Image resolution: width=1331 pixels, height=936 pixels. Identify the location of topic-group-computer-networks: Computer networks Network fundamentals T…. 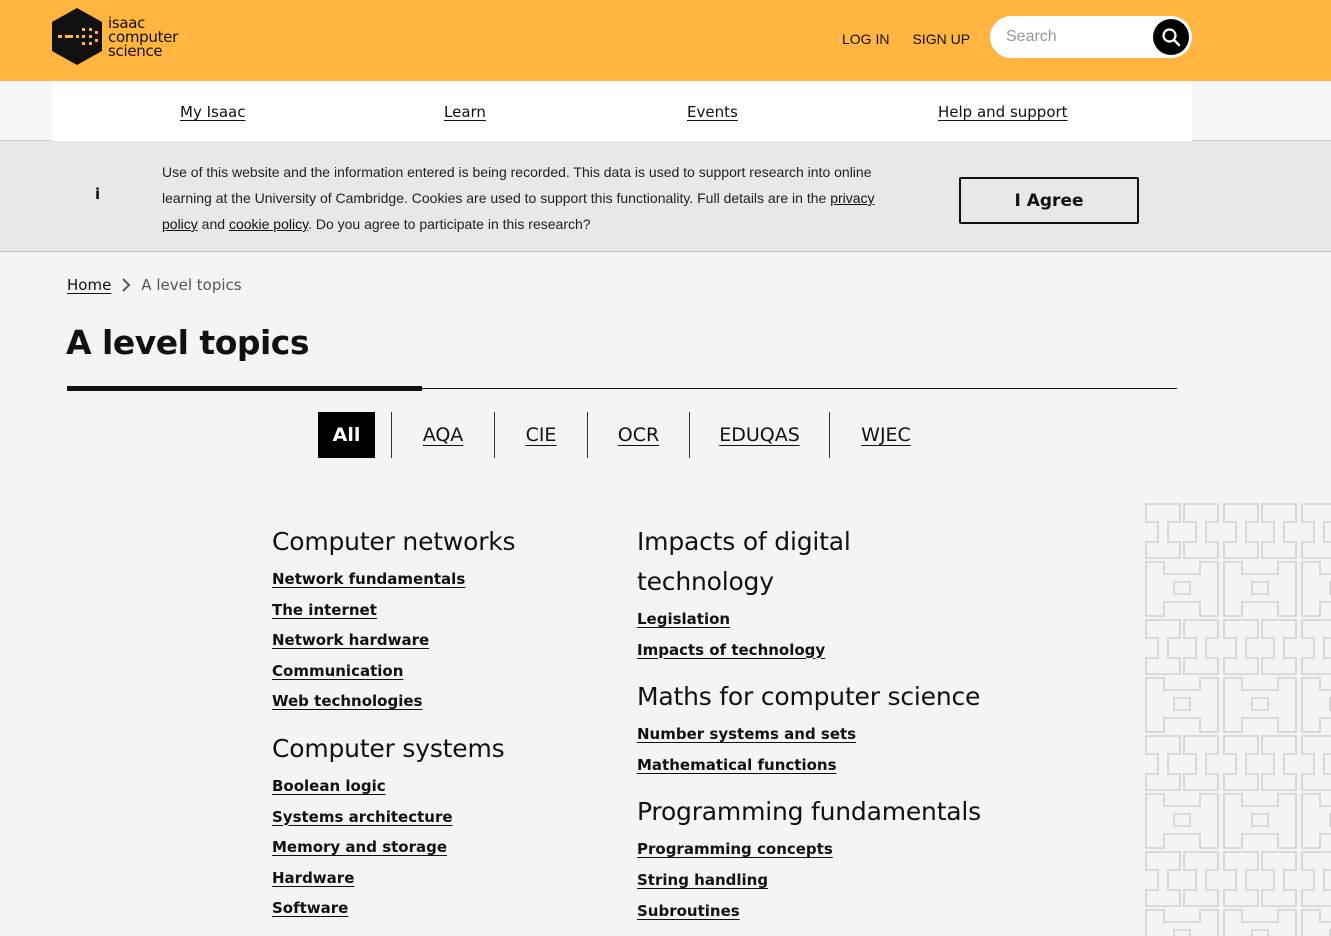
(442, 619).